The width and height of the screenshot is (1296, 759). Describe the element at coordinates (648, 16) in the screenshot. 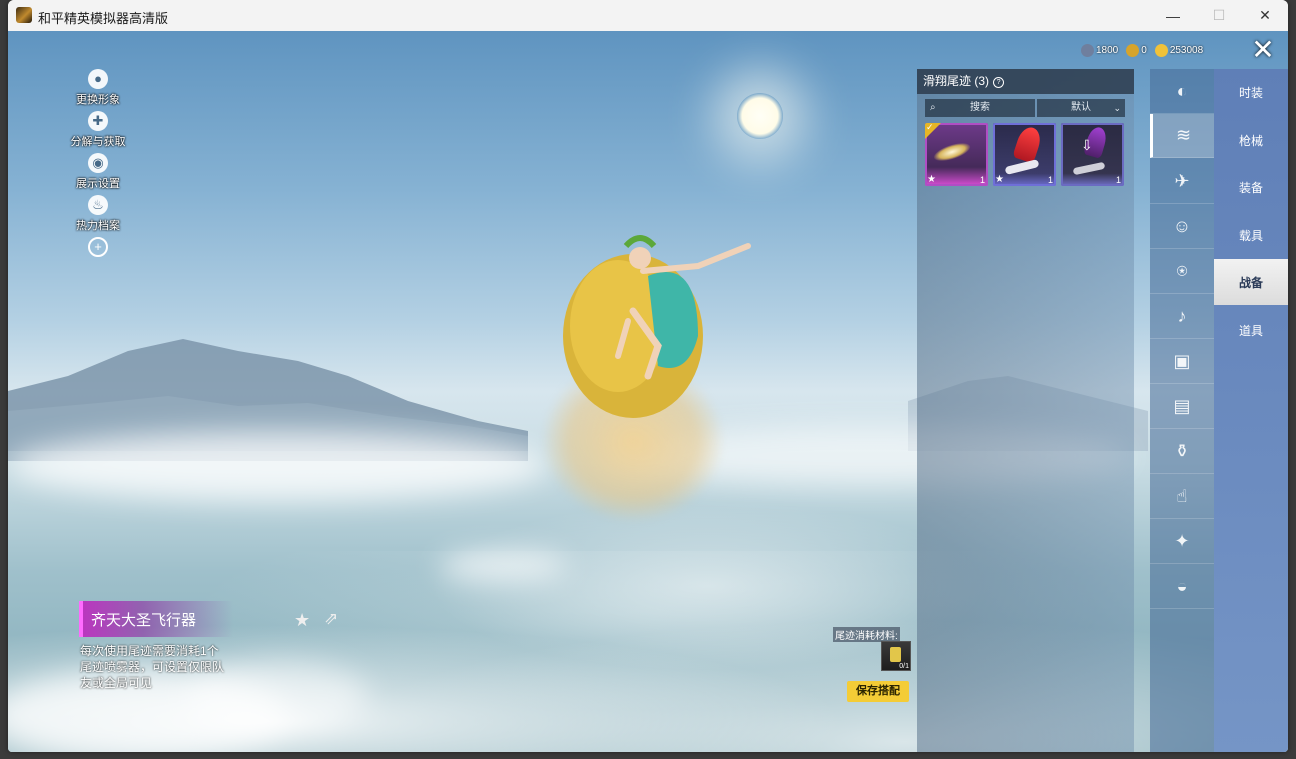

I see `title-bar: 和平精英模拟器高清版 — ☐ ✕` at that location.